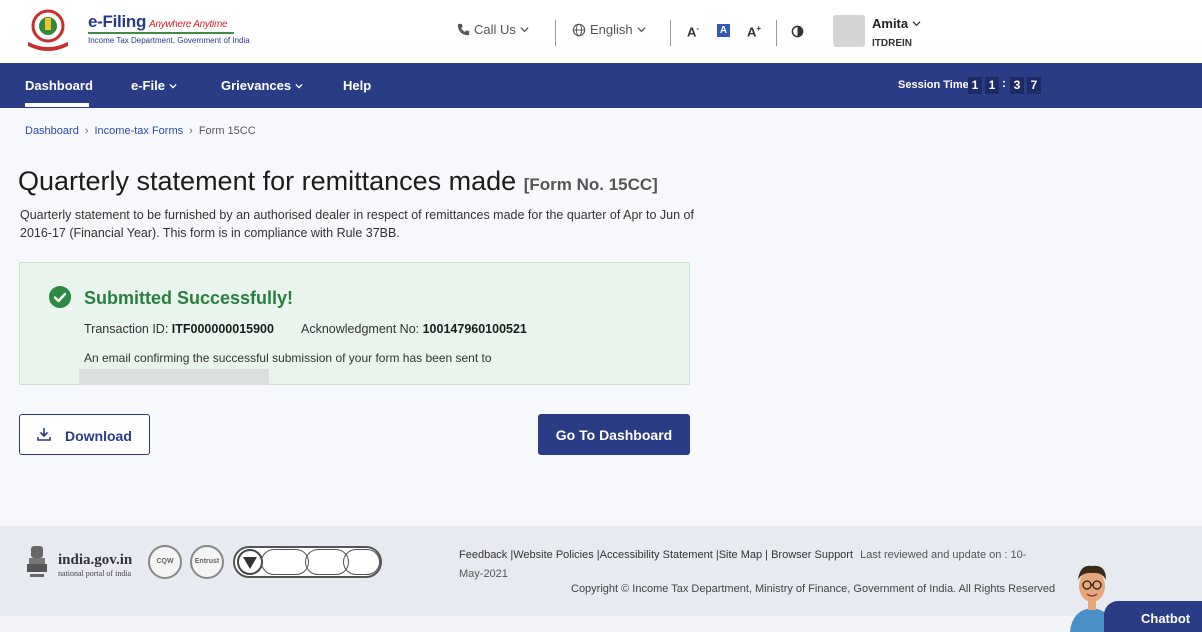 This screenshot has width=1202, height=632. Describe the element at coordinates (262, 85) in the screenshot. I see `nav-grievances: Grievances` at that location.